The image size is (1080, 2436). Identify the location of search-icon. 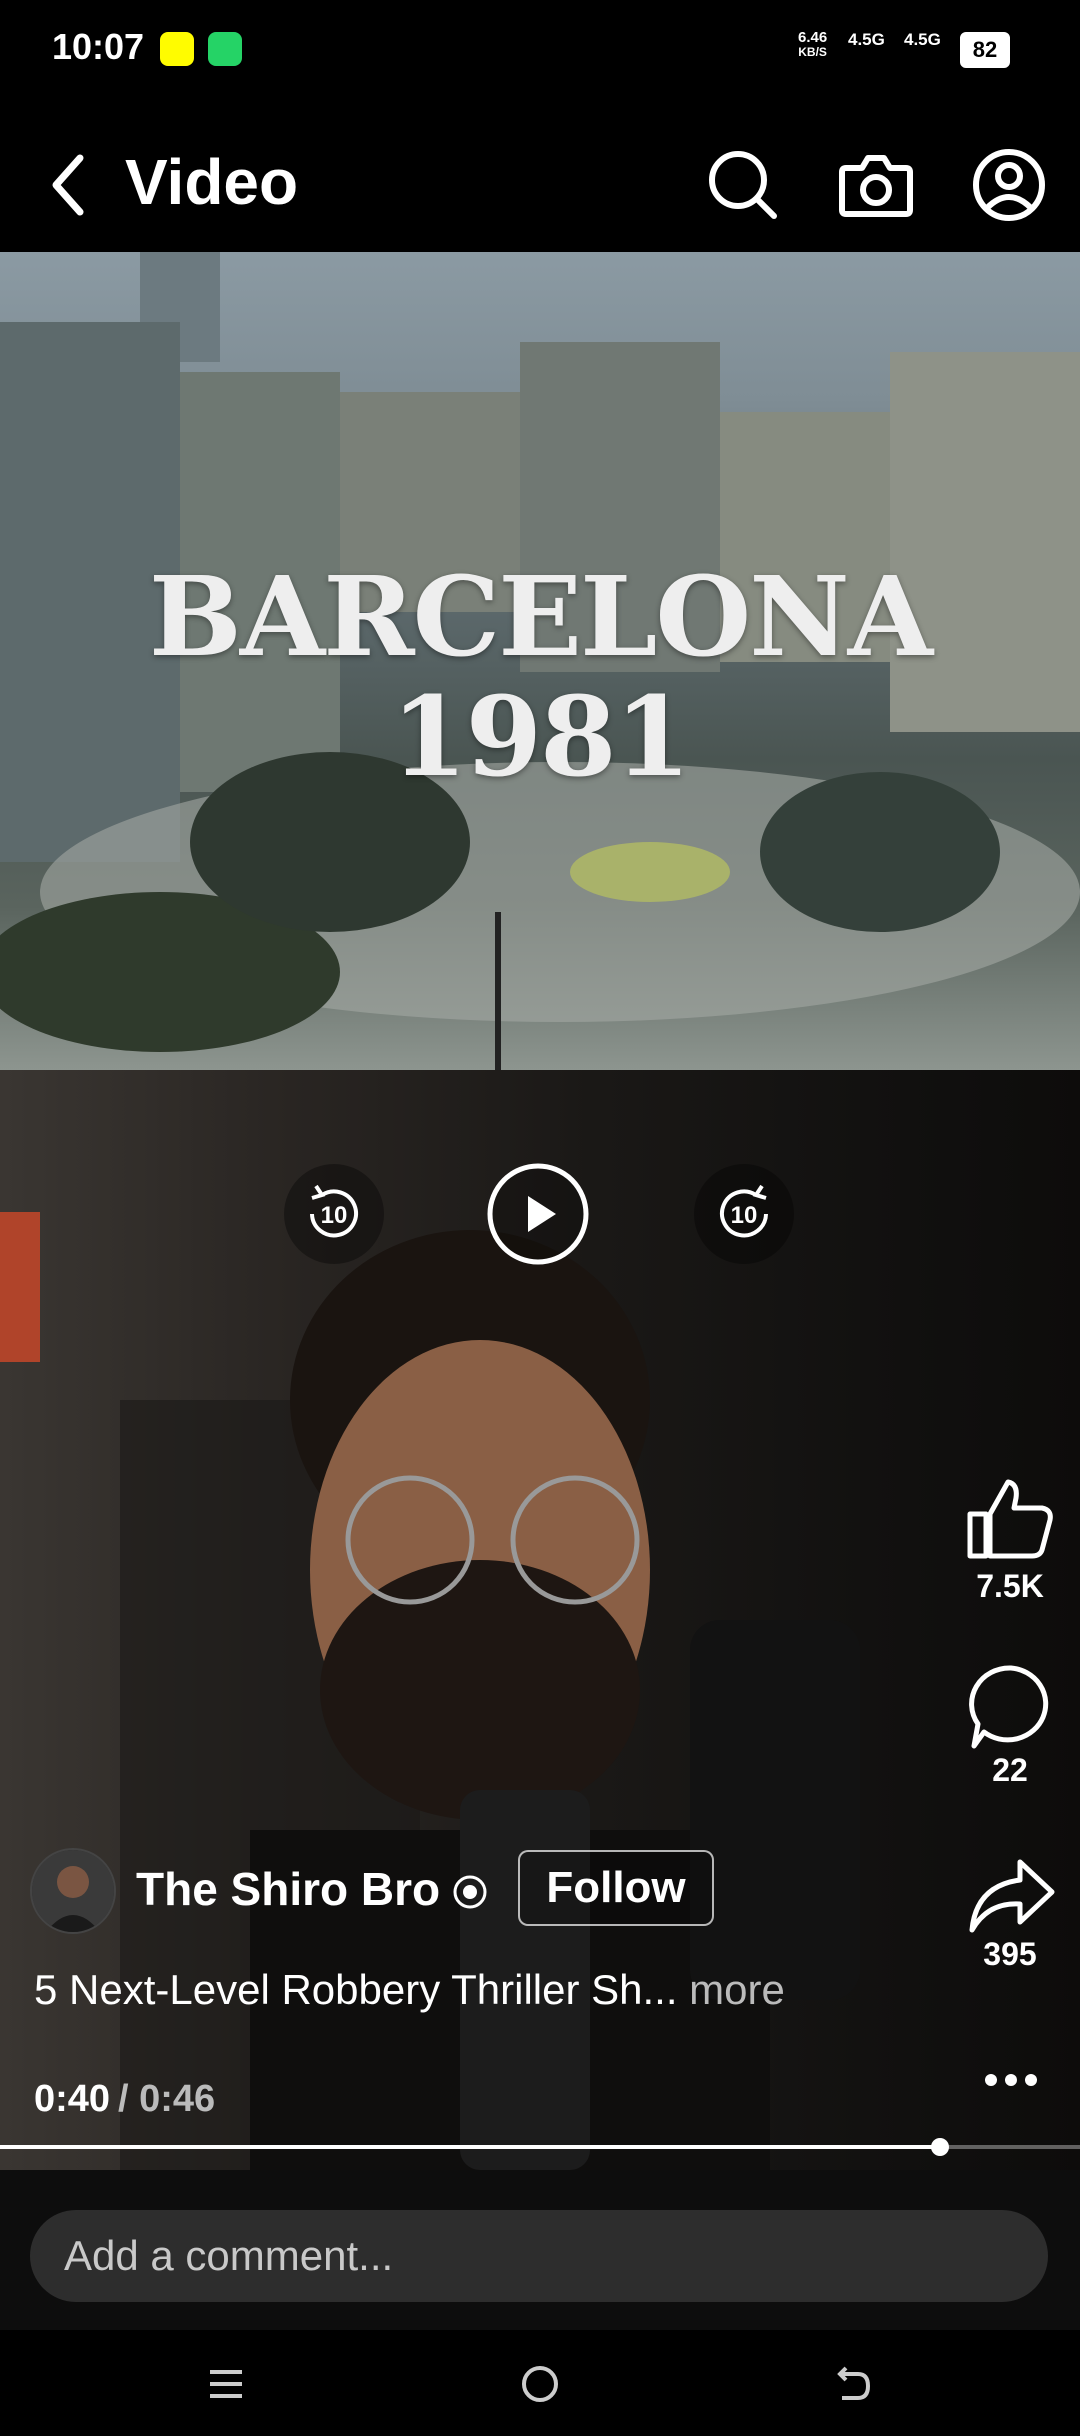
(742, 186).